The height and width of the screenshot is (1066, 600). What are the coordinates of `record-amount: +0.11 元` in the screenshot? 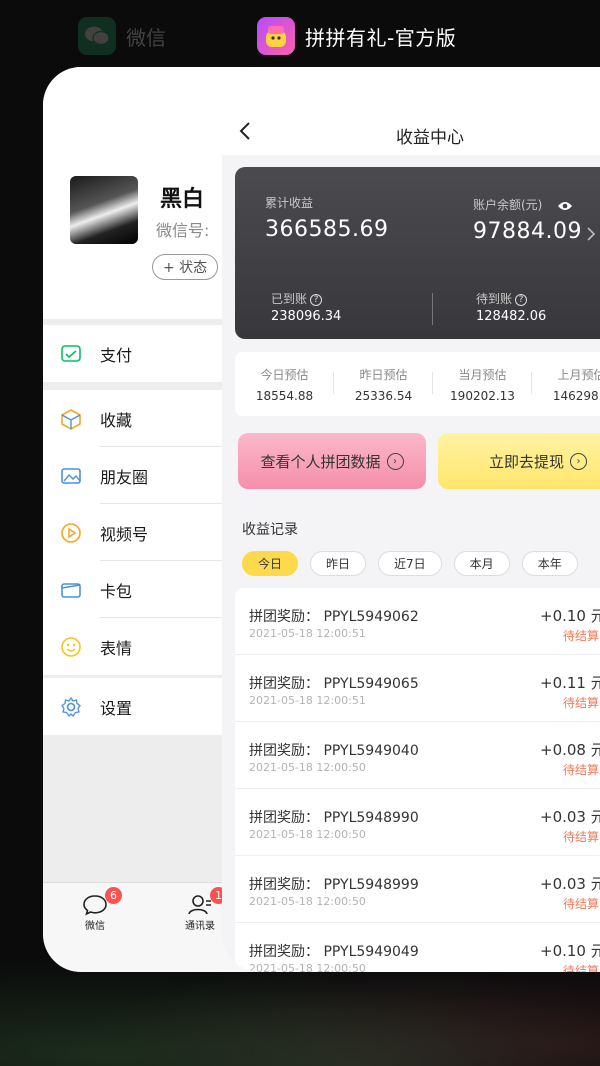 It's located at (570, 683).